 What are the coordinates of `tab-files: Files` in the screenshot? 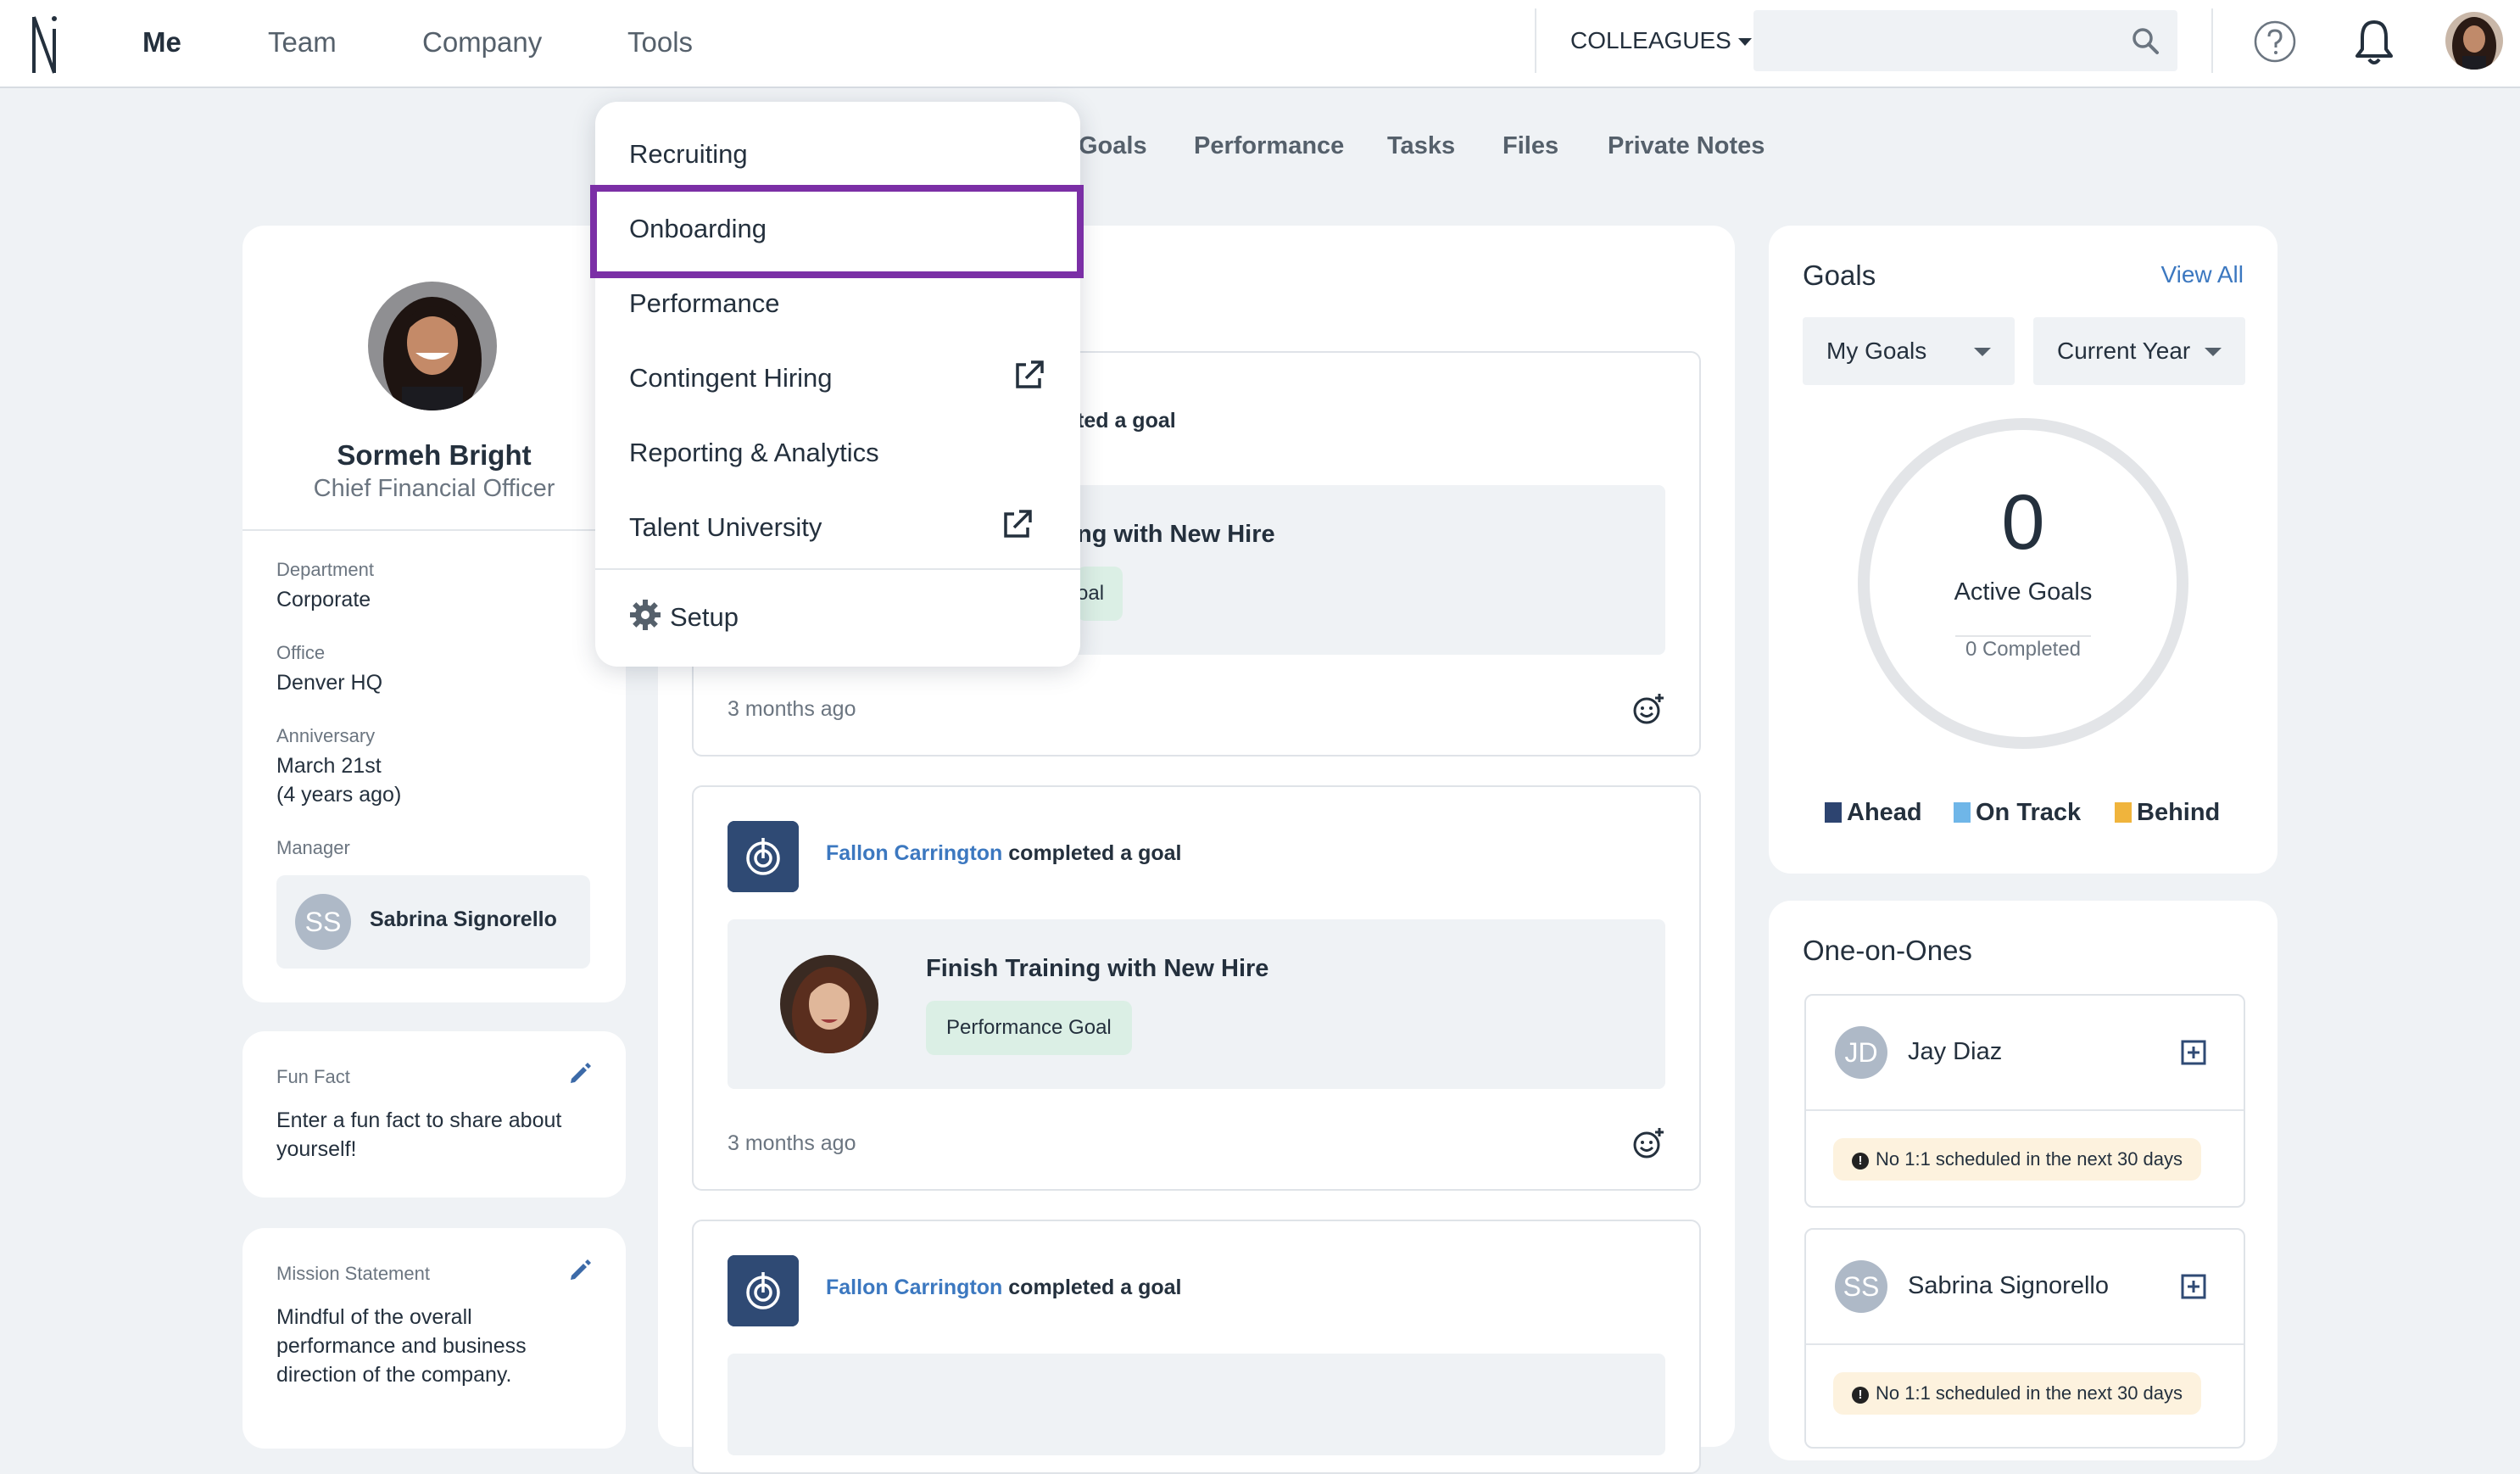 It's located at (1530, 146).